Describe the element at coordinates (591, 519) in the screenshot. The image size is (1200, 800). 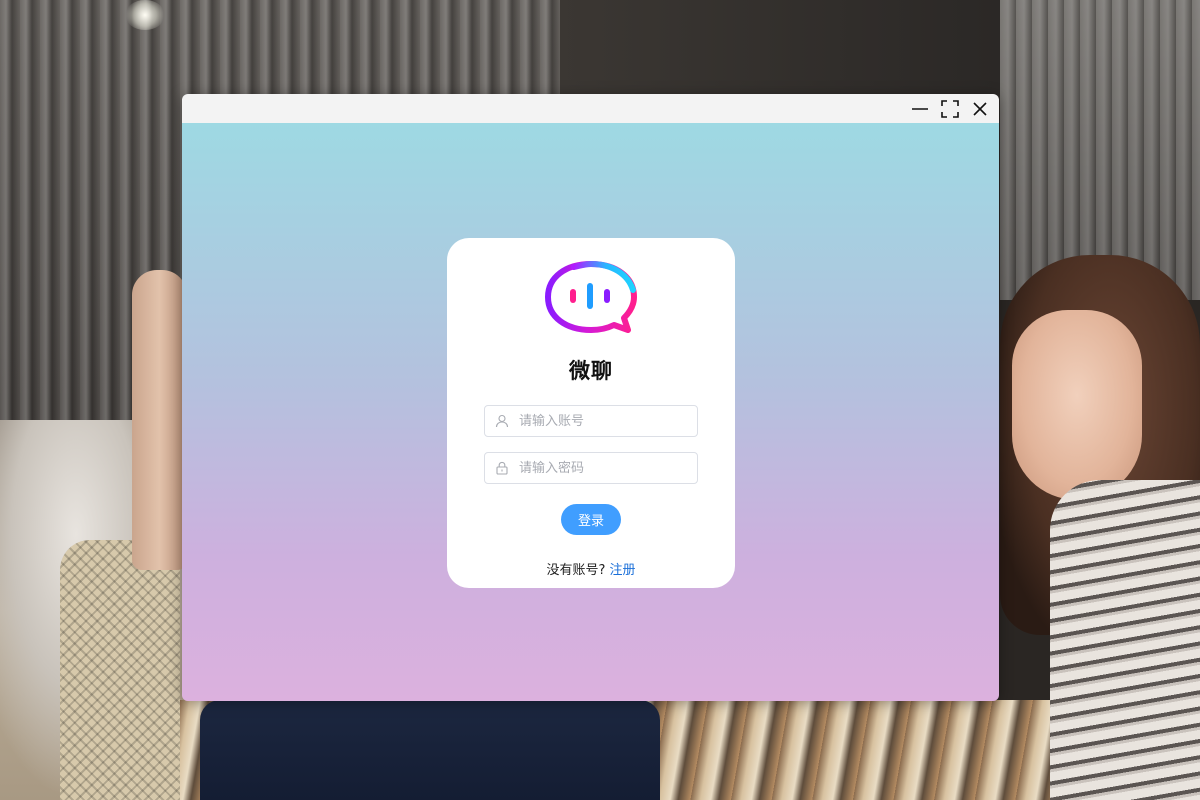
I see `login-button: 登录` at that location.